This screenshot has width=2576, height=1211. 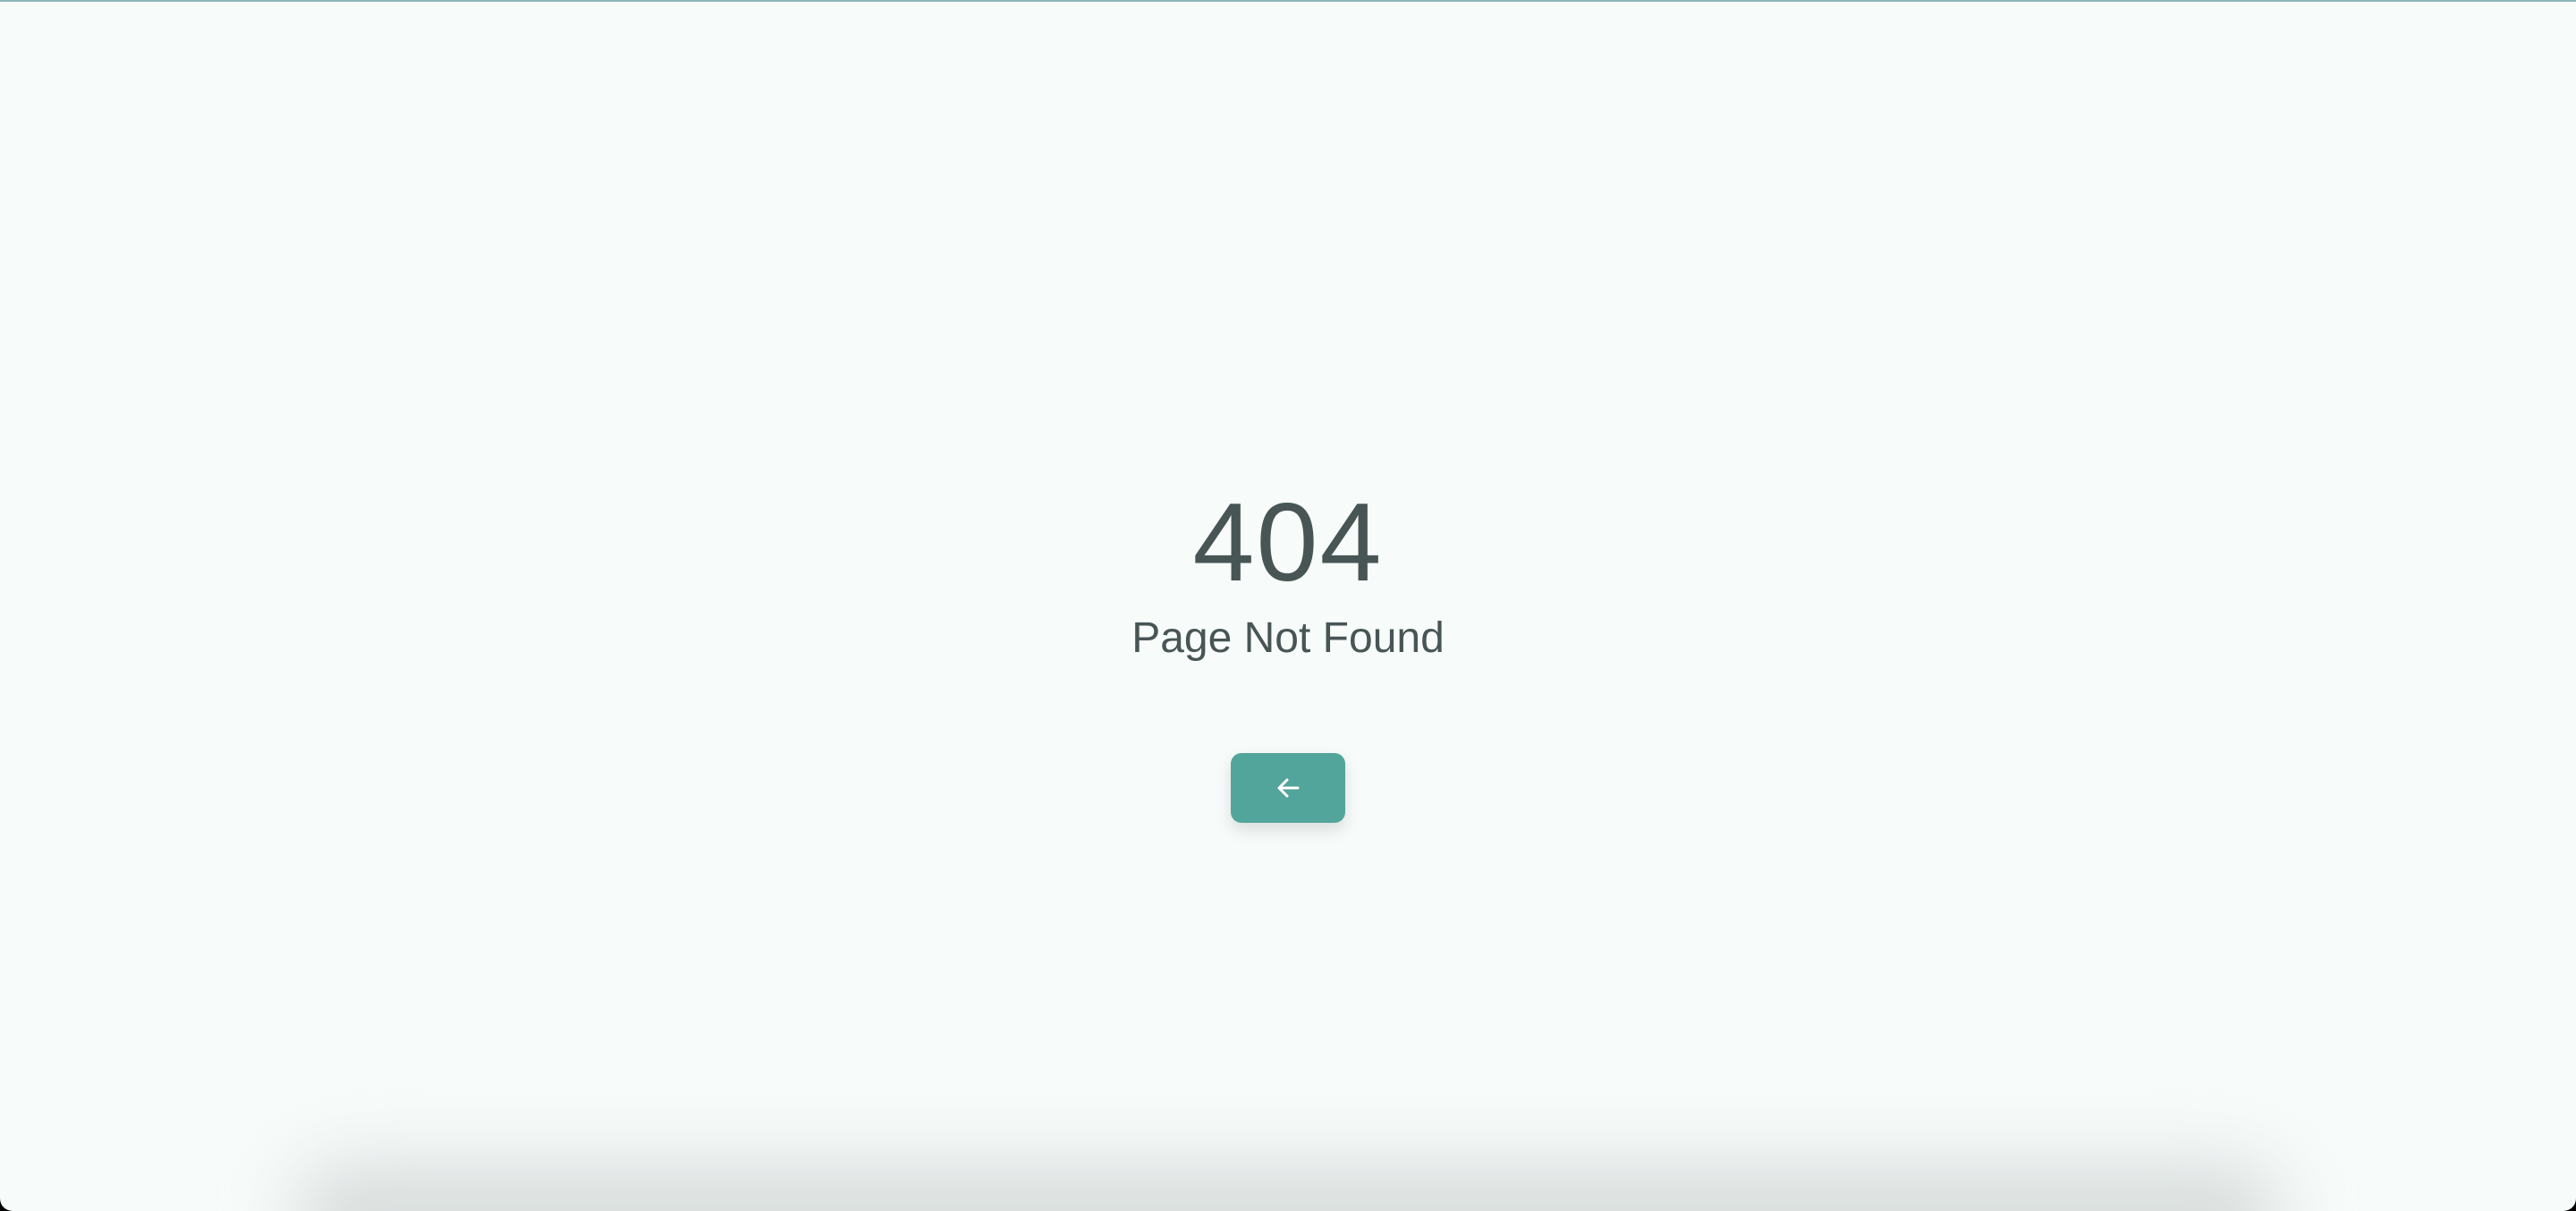 I want to click on bottom-shadow, so click(x=1288, y=1188).